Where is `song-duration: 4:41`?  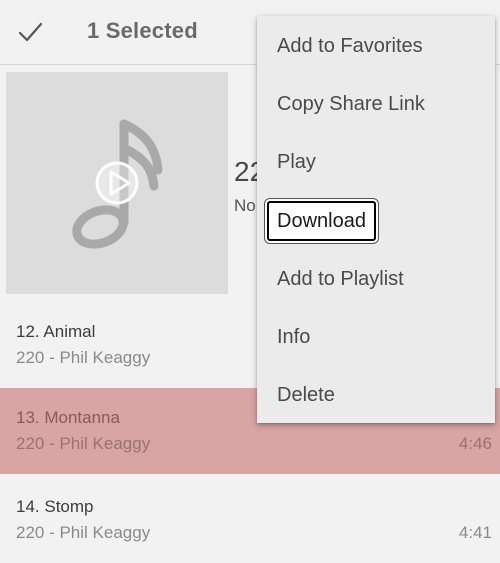
song-duration: 4:41 is located at coordinates (475, 532).